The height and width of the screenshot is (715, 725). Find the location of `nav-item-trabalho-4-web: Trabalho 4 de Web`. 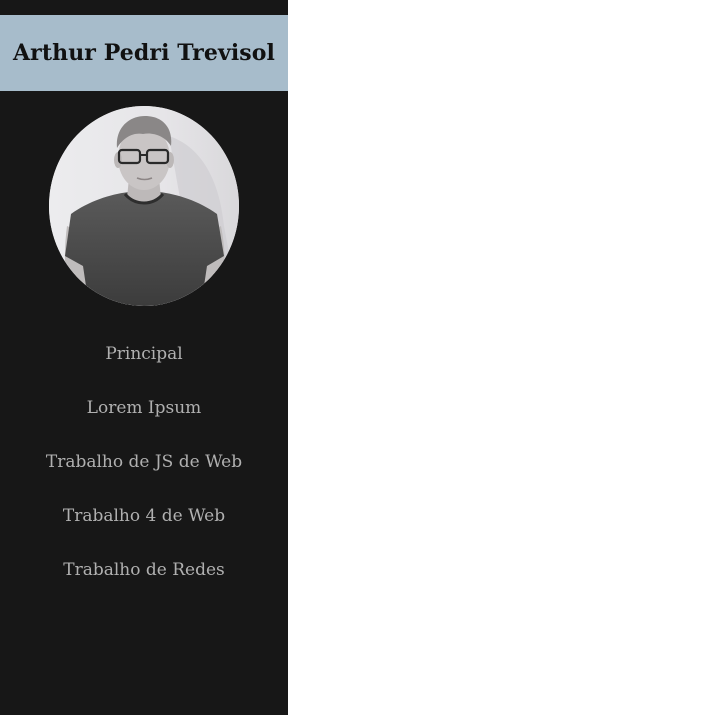

nav-item-trabalho-4-web: Trabalho 4 de Web is located at coordinates (144, 516).